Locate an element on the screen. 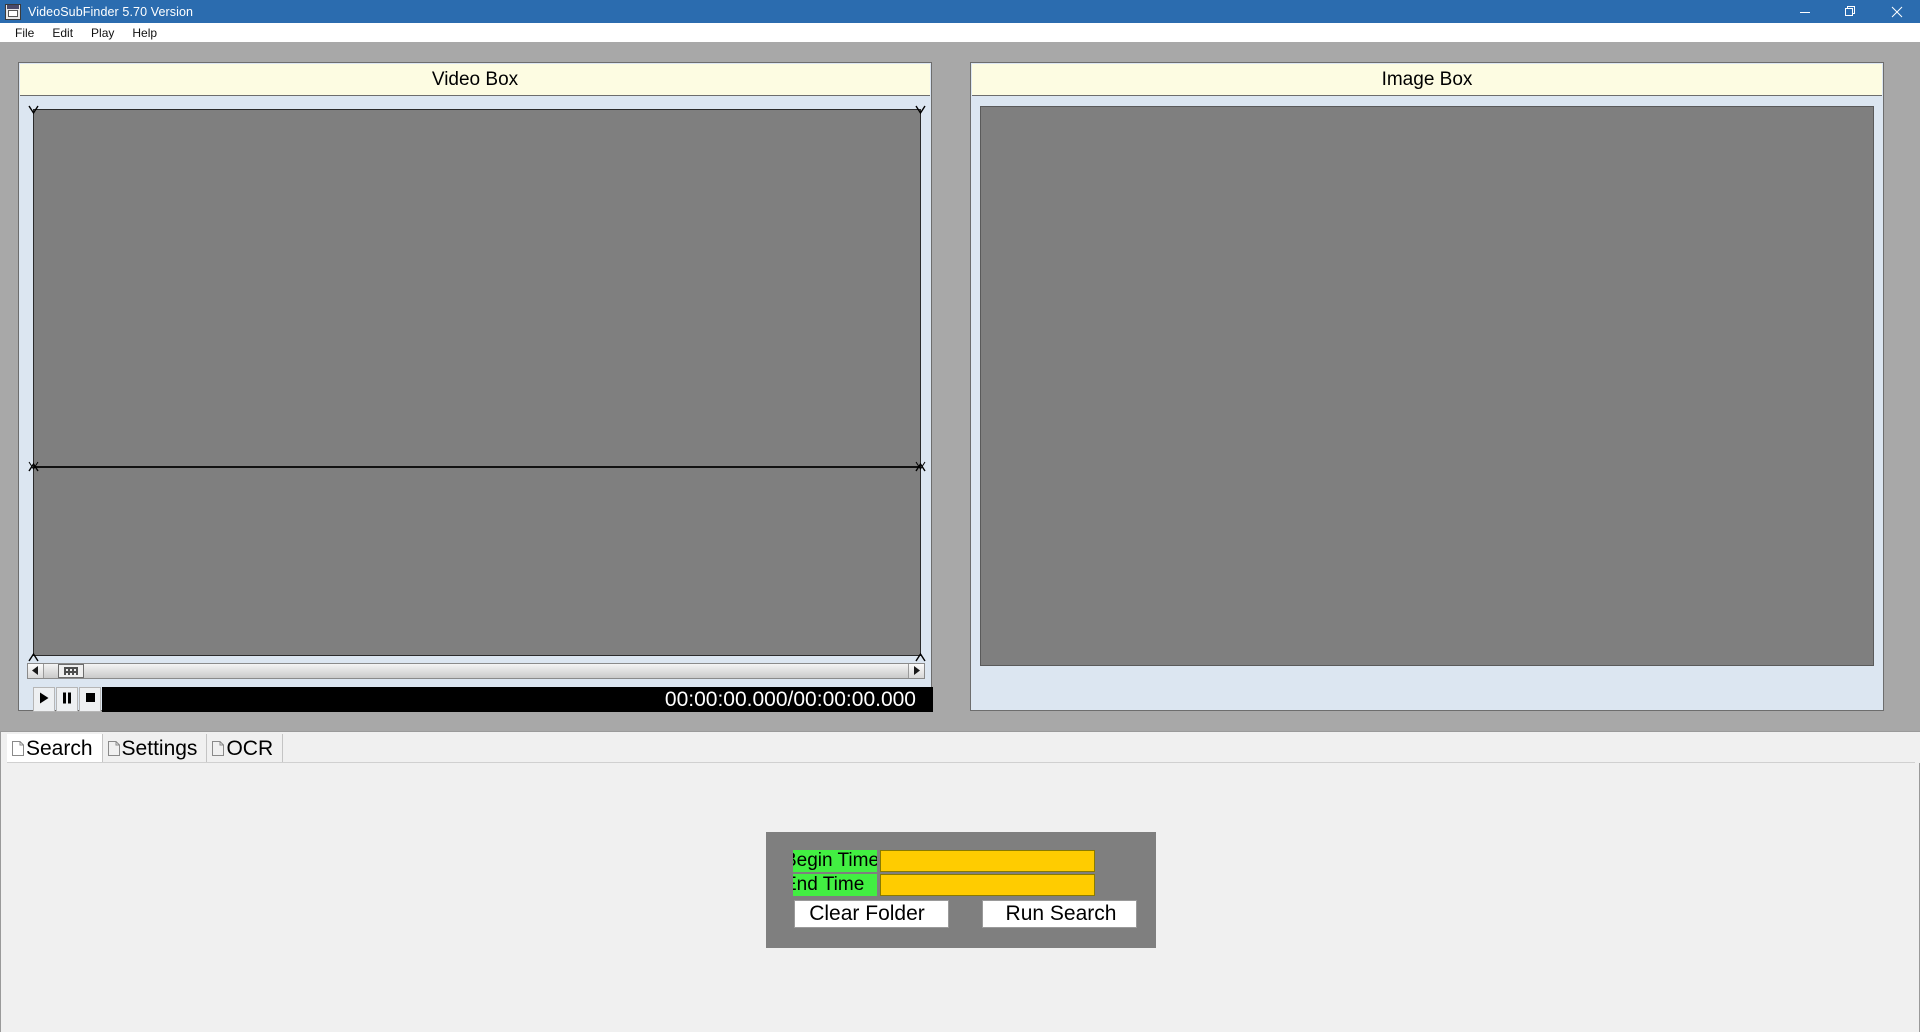 The width and height of the screenshot is (1920, 1032). end-time-row: End Time is located at coordinates (944, 885).